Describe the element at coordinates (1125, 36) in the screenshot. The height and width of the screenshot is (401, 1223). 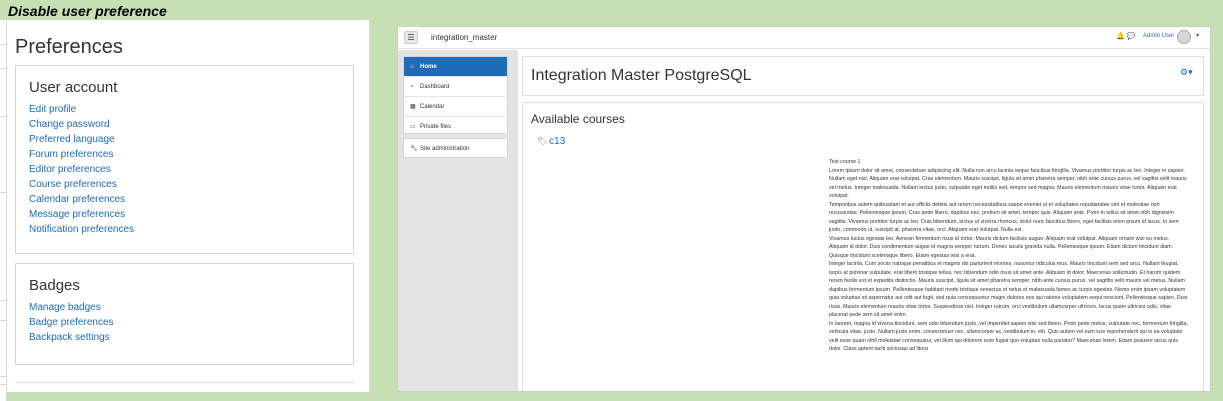
I see `notification-icons: 🔔 💬` at that location.